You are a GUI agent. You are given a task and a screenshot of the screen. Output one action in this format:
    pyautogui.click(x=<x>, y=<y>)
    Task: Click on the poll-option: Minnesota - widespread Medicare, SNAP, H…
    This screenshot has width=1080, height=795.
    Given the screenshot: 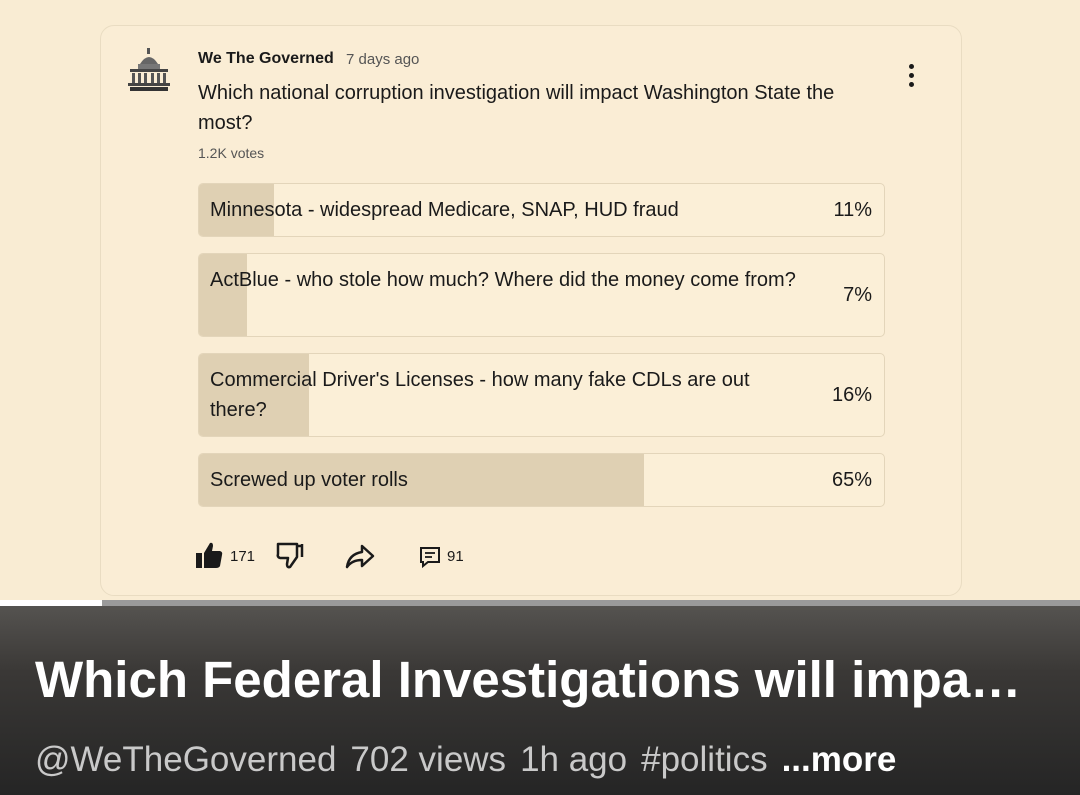 What is the action you would take?
    pyautogui.click(x=541, y=210)
    